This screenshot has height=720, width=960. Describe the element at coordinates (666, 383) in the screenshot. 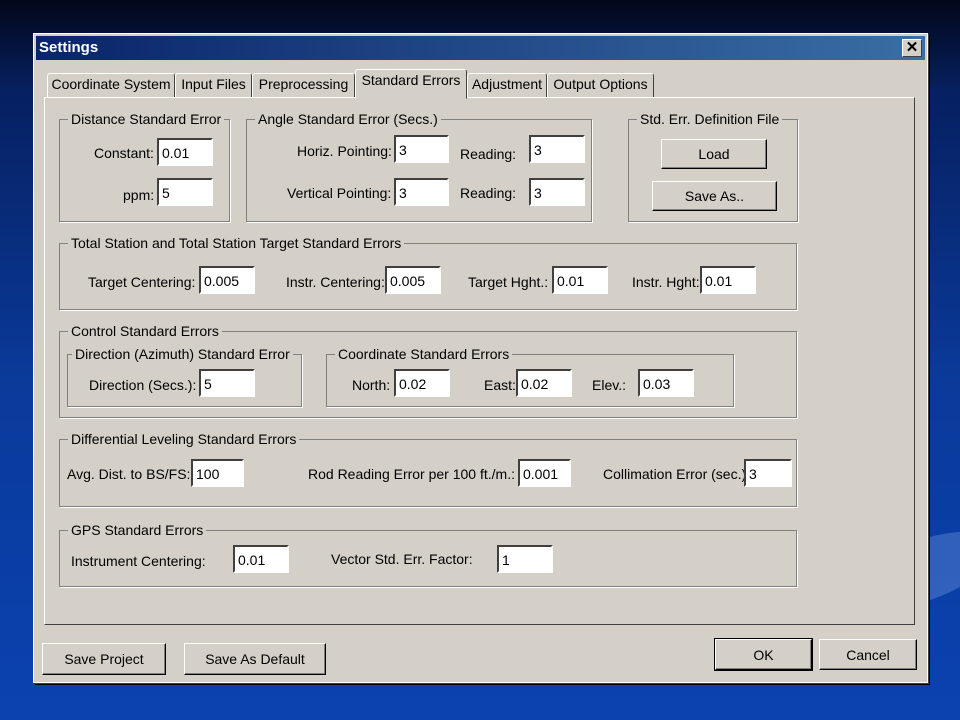

I see `elev-input` at that location.